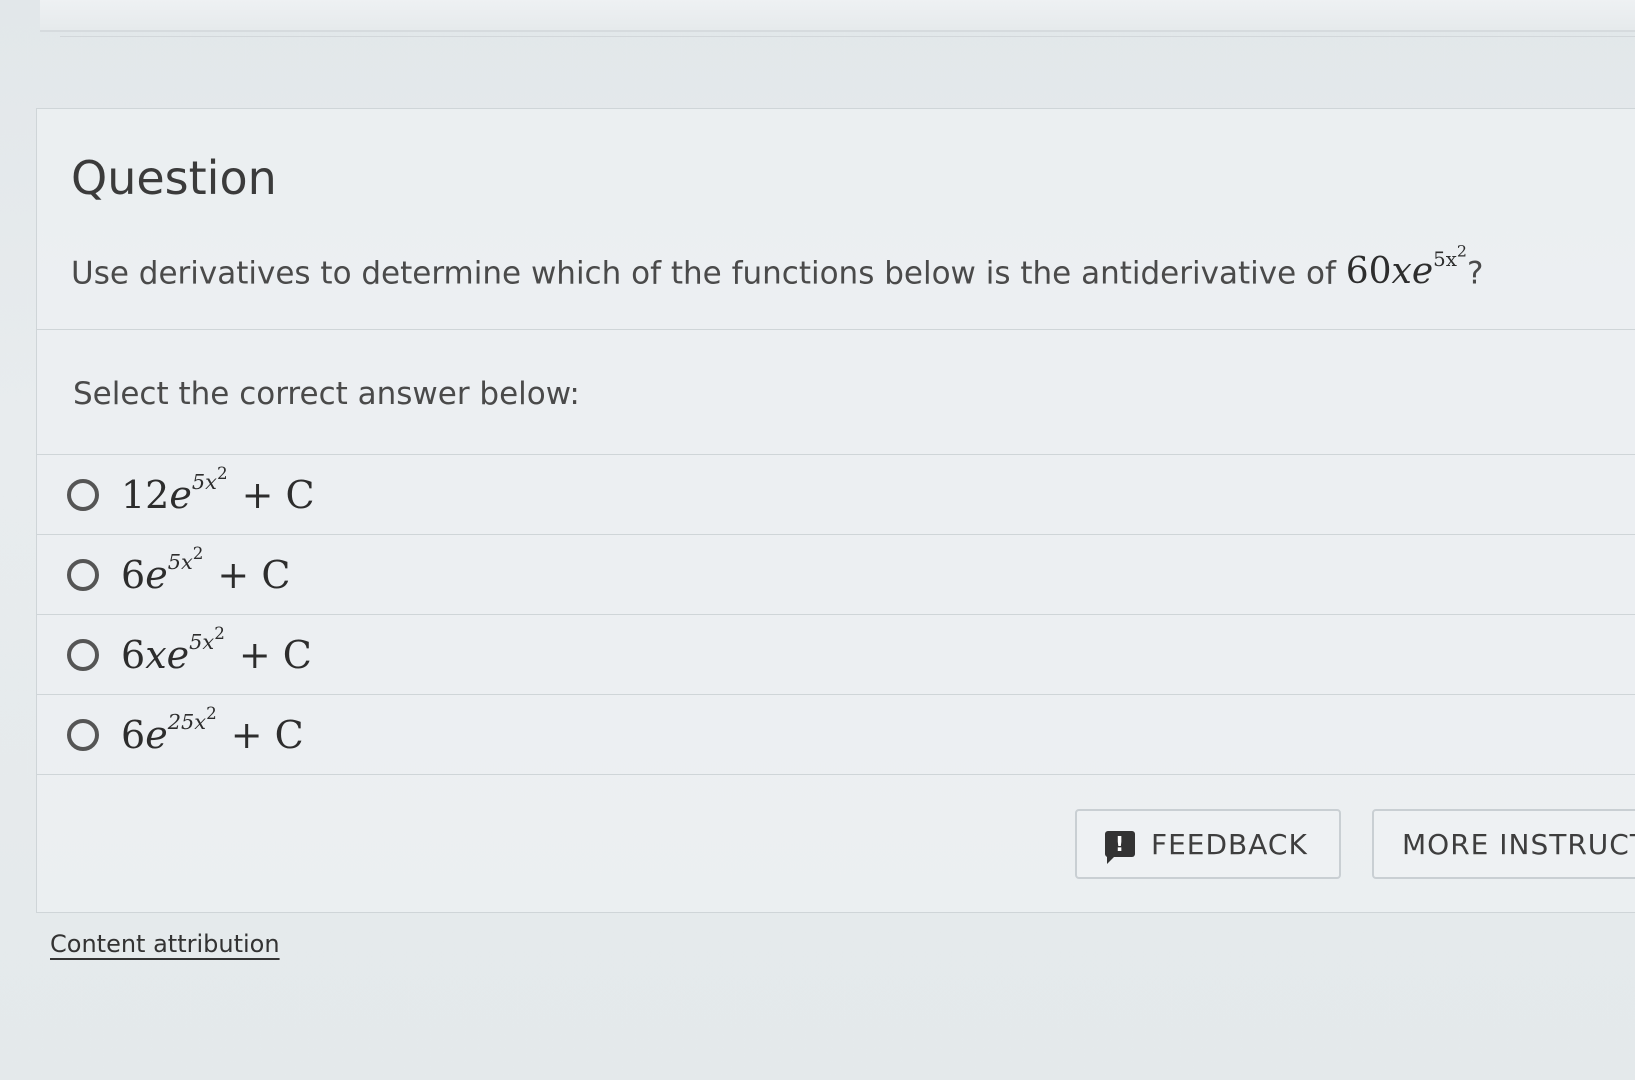 This screenshot has width=1635, height=1080. I want to click on question-expression: 60xe5x2, so click(1406, 268).